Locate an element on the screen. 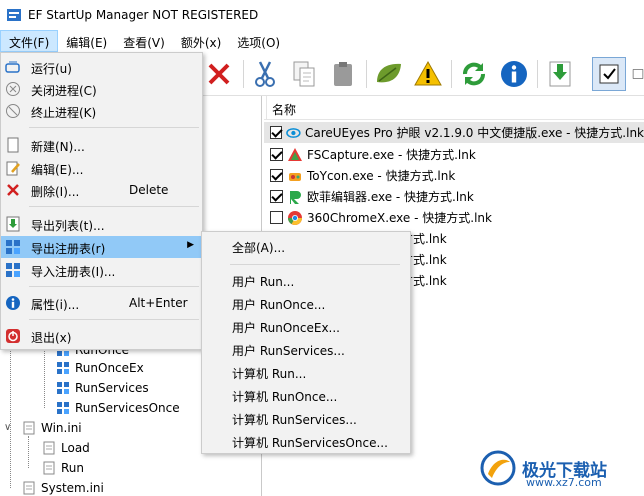 The height and width of the screenshot is (496, 644). list-item-name: FSCapture.exe - 快捷方式.lnk is located at coordinates (391, 155).